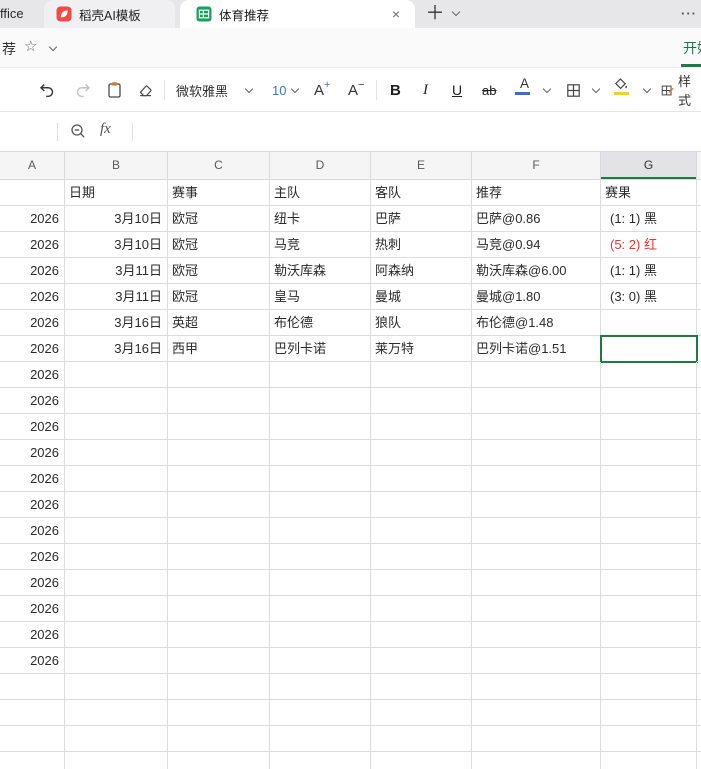 The width and height of the screenshot is (701, 769). Describe the element at coordinates (320, 375) in the screenshot. I see `cell-D8` at that location.